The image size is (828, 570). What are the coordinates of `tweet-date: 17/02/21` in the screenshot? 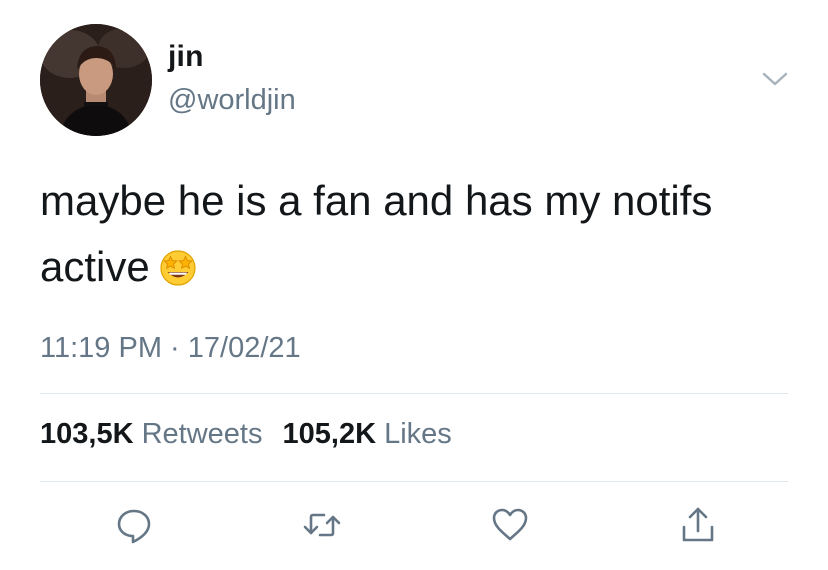 It's located at (244, 348).